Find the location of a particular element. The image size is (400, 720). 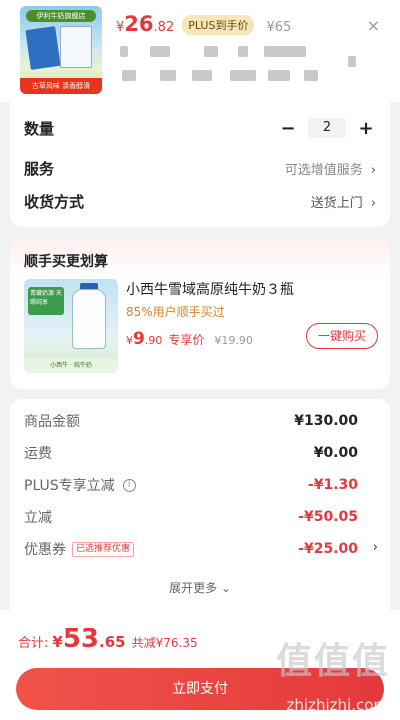

product-thumbnail: 伊利牛奶旗舰店 古草风味 清香醇滑 is located at coordinates (61, 50).